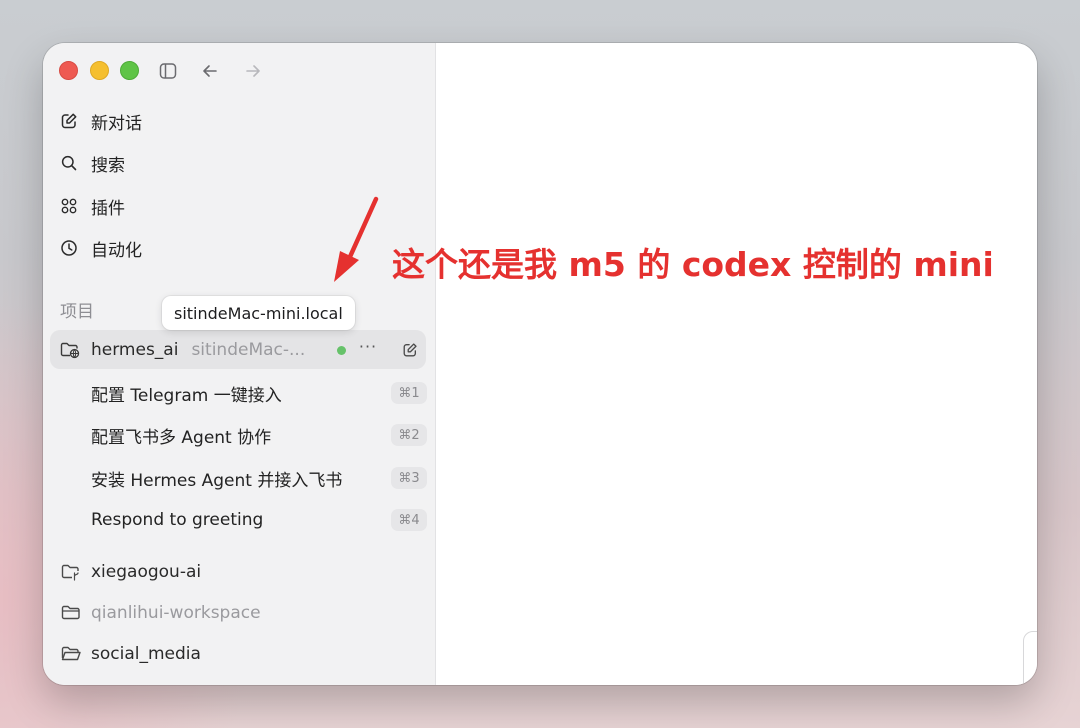 This screenshot has height=728, width=1080. What do you see at coordinates (70, 350) in the screenshot?
I see `remote-folder-icon` at bounding box center [70, 350].